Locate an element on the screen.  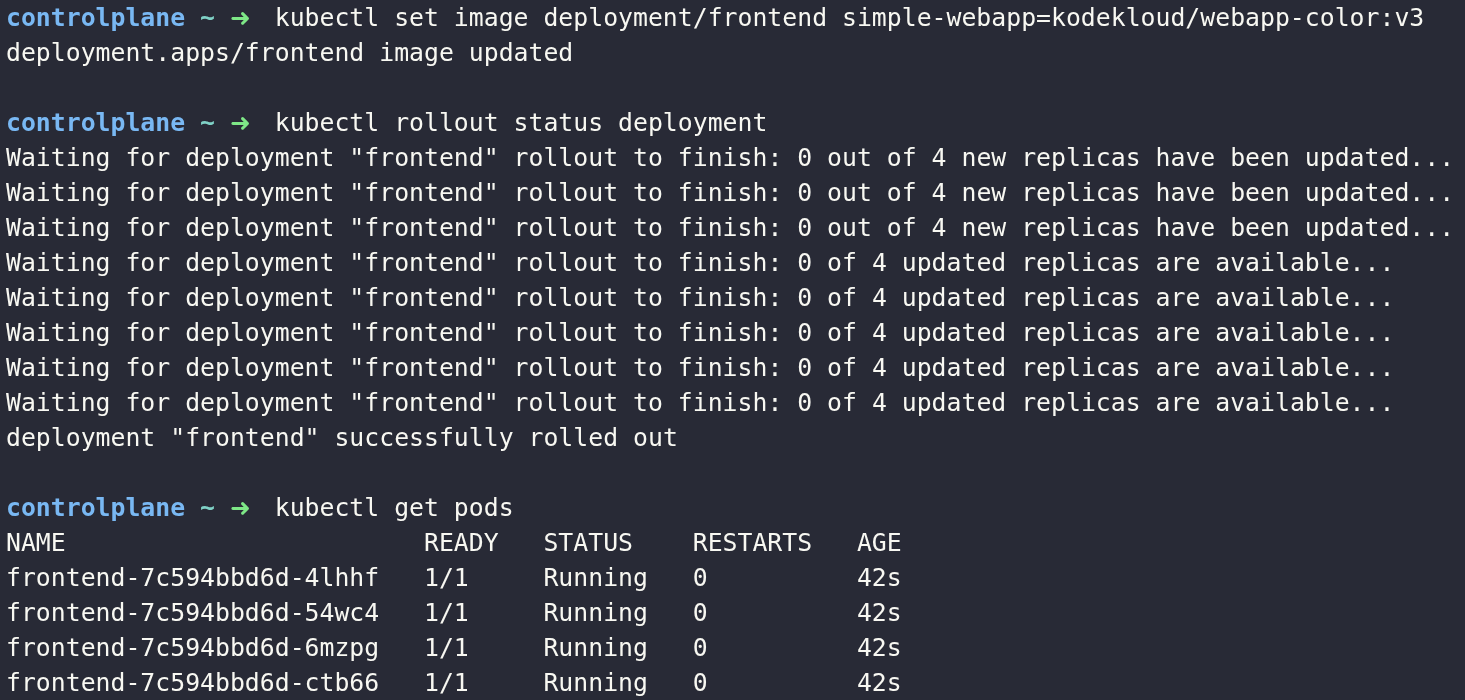
column-header: AGE is located at coordinates (879, 542).